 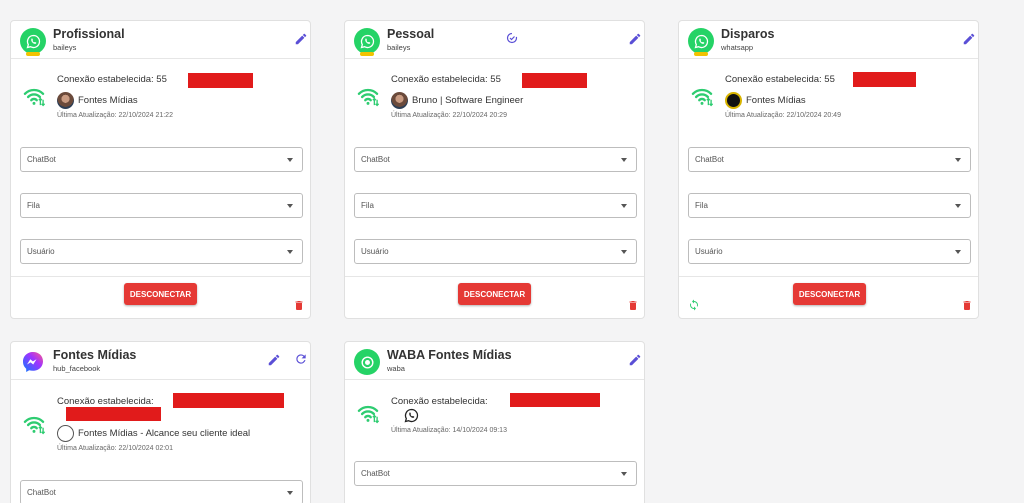 I want to click on last-updated: Última Atualização: 22/10/2024 20:29, so click(x=449, y=115).